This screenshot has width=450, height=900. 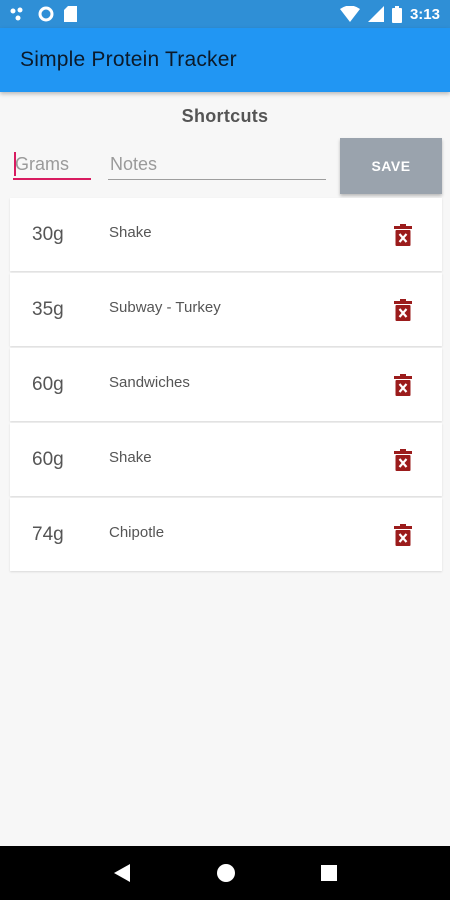 What do you see at coordinates (52, 165) in the screenshot?
I see `grams-input` at bounding box center [52, 165].